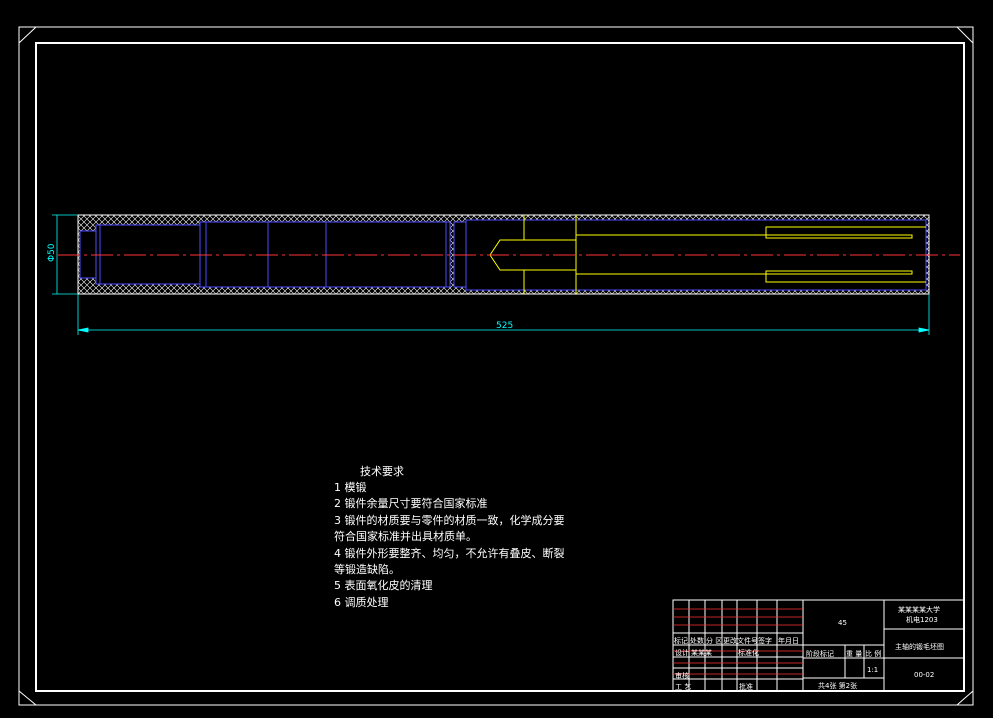  I want to click on stage-mark-label: 阶段标记, so click(820, 654).